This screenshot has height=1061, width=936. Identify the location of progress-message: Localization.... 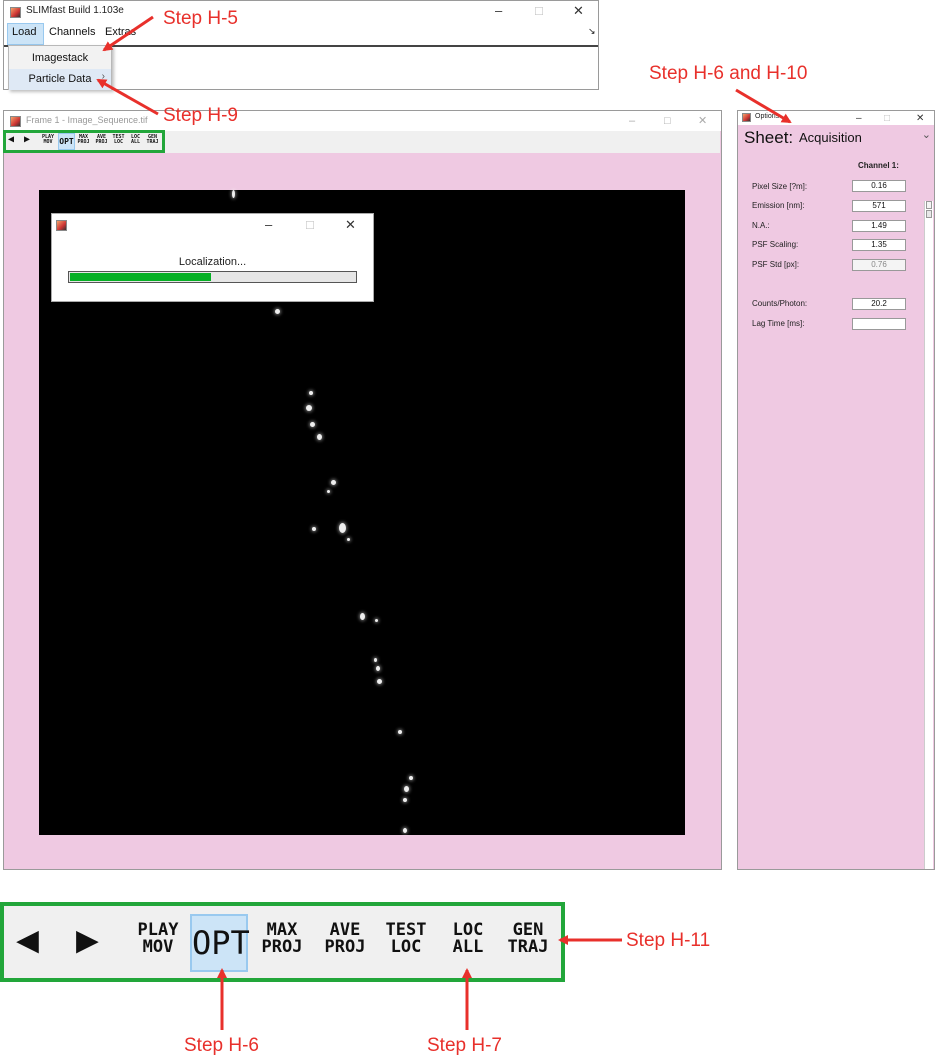
(212, 262).